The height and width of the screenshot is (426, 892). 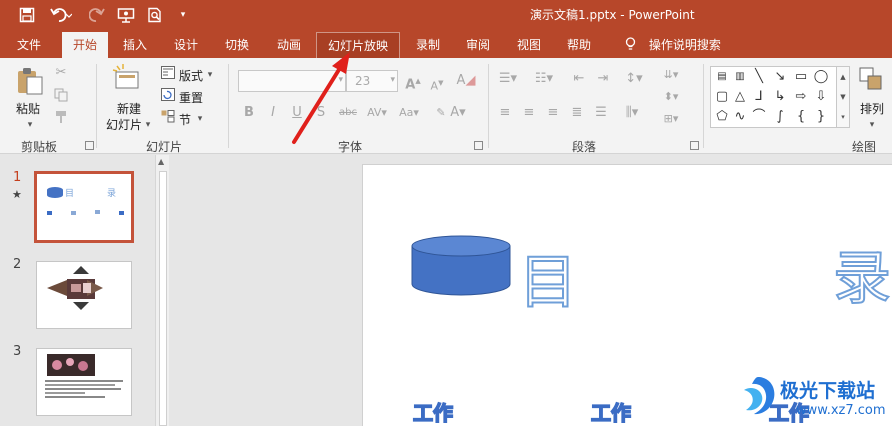 I want to click on clipboard-launcher-icon, so click(x=89, y=145).